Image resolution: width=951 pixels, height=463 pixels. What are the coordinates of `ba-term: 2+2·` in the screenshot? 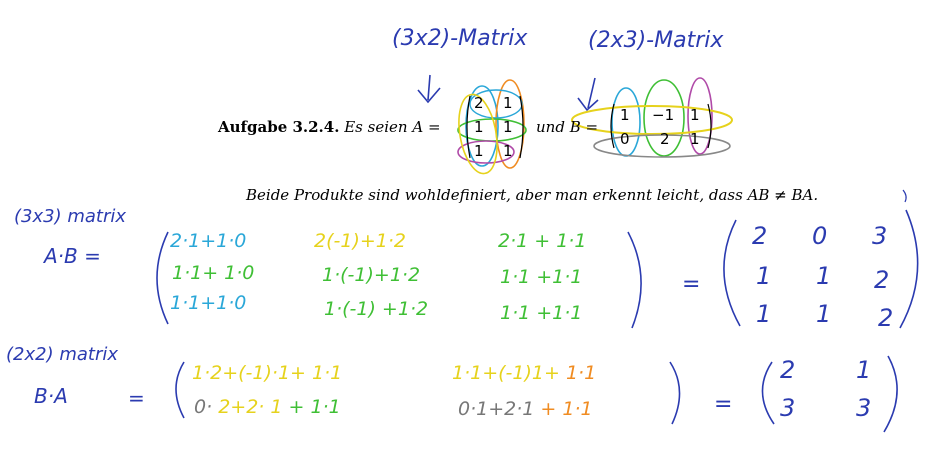 It's located at (241, 407).